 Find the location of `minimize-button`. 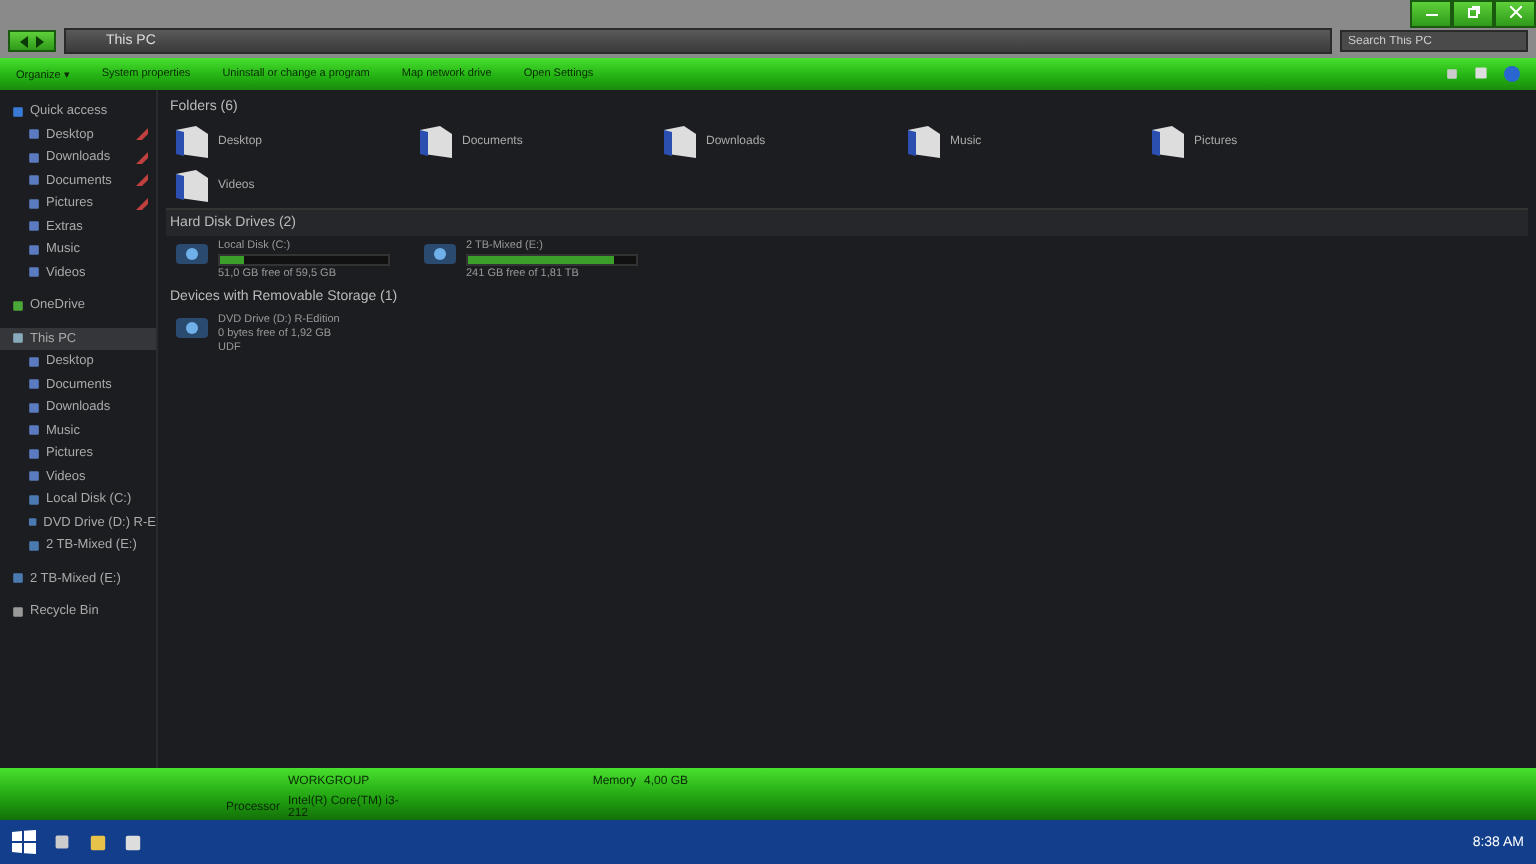

minimize-button is located at coordinates (1431, 14).